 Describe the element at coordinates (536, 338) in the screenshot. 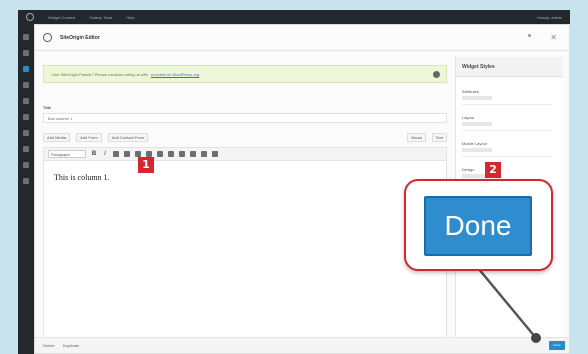

I see `pointer-dot` at that location.